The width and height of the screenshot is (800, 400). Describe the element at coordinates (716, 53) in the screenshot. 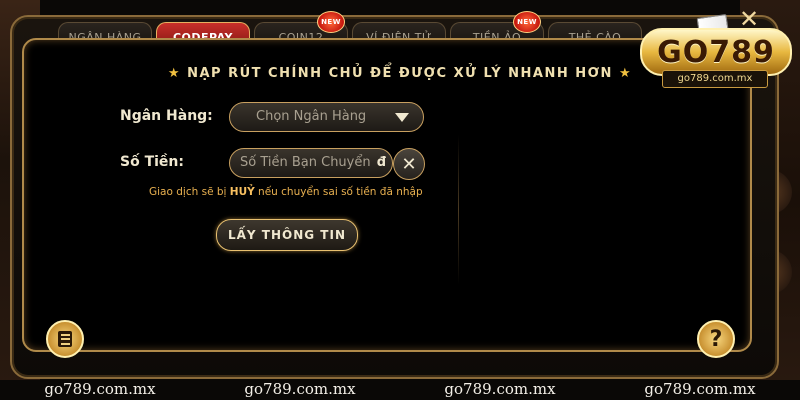

I see `brand-logo: GO789 go789.com.mx` at that location.